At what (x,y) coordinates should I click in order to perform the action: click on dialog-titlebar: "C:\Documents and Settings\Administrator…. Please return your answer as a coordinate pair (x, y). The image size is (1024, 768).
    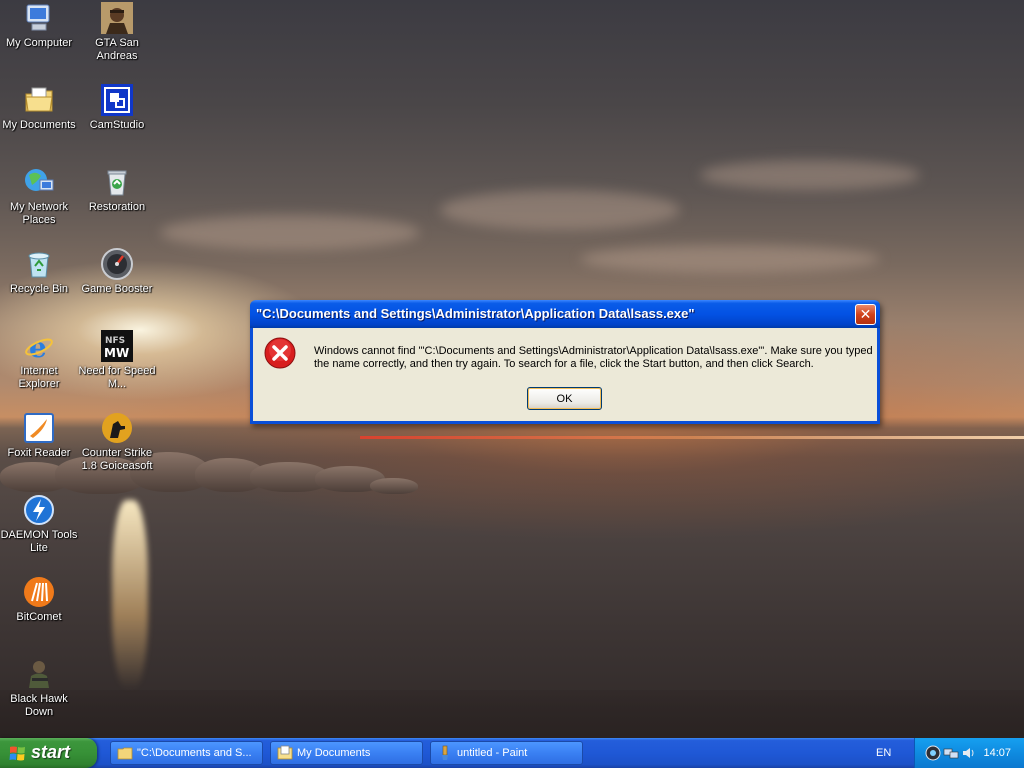
    Looking at the image, I should click on (565, 314).